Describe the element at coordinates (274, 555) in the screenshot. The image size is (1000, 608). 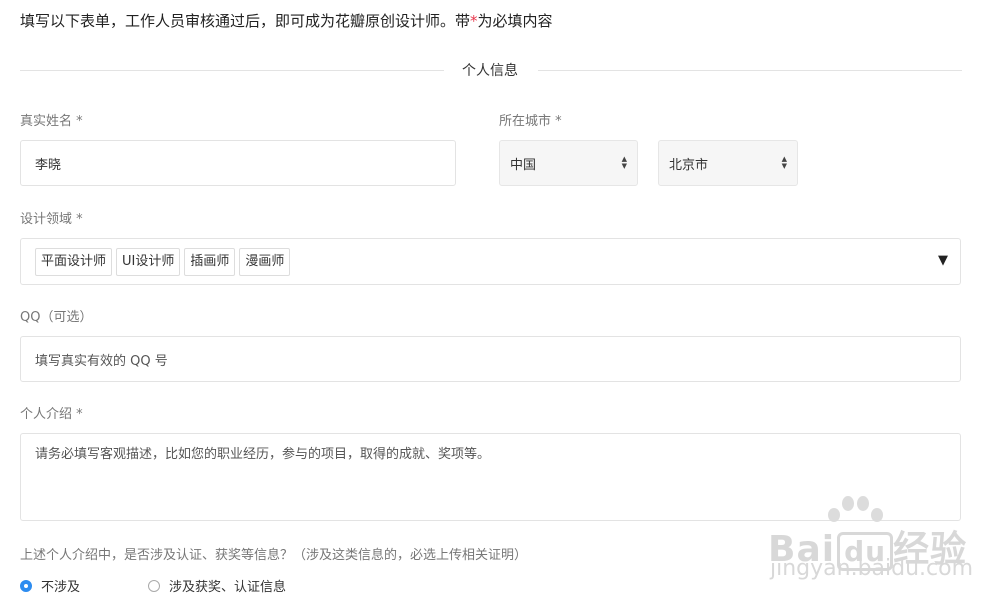
I see `cert-question-label: 上述个人介绍中，是否涉及认证、获奖等信息？（涉及这类信息的，必选上传相关证明）` at that location.